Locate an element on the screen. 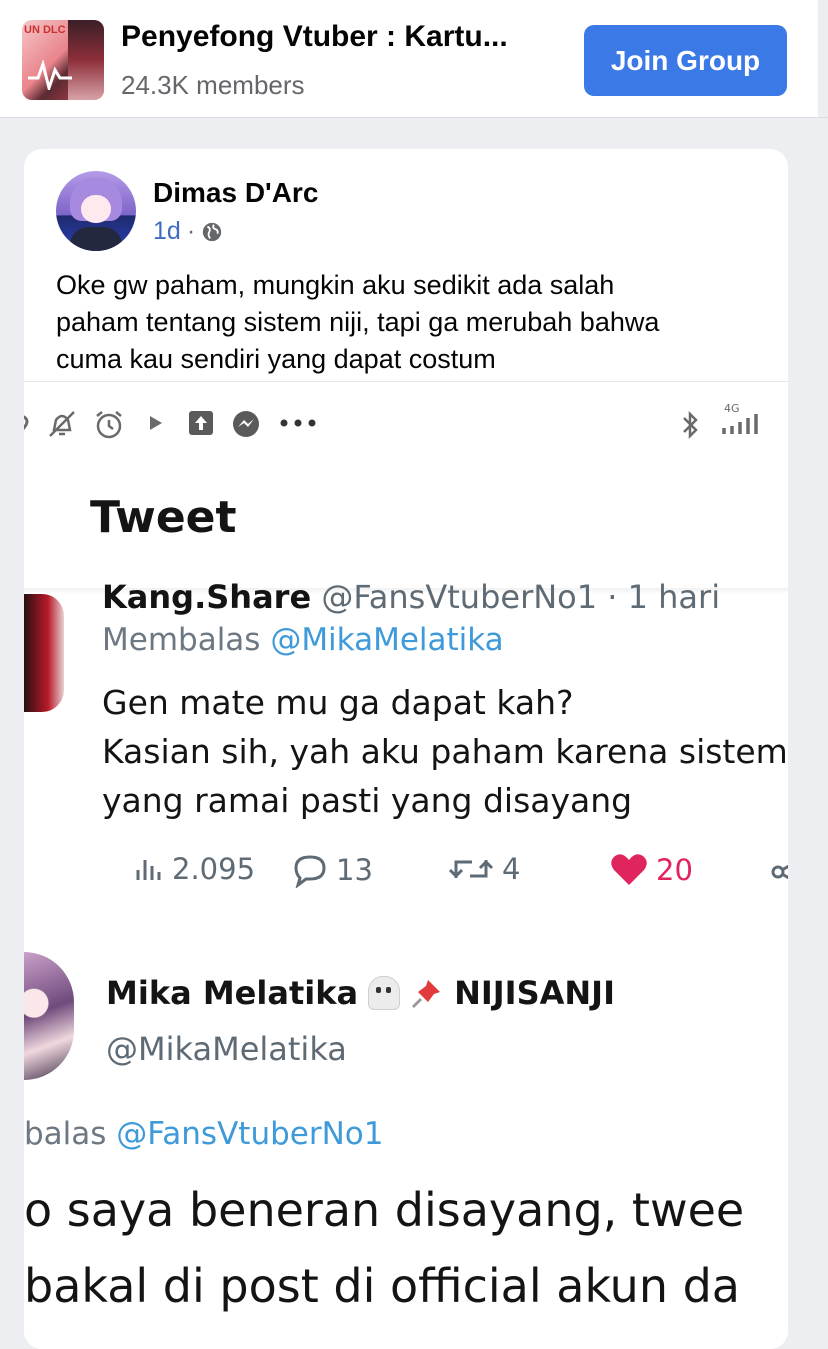 The image size is (828, 1349). views-count: 2.095 is located at coordinates (214, 869).